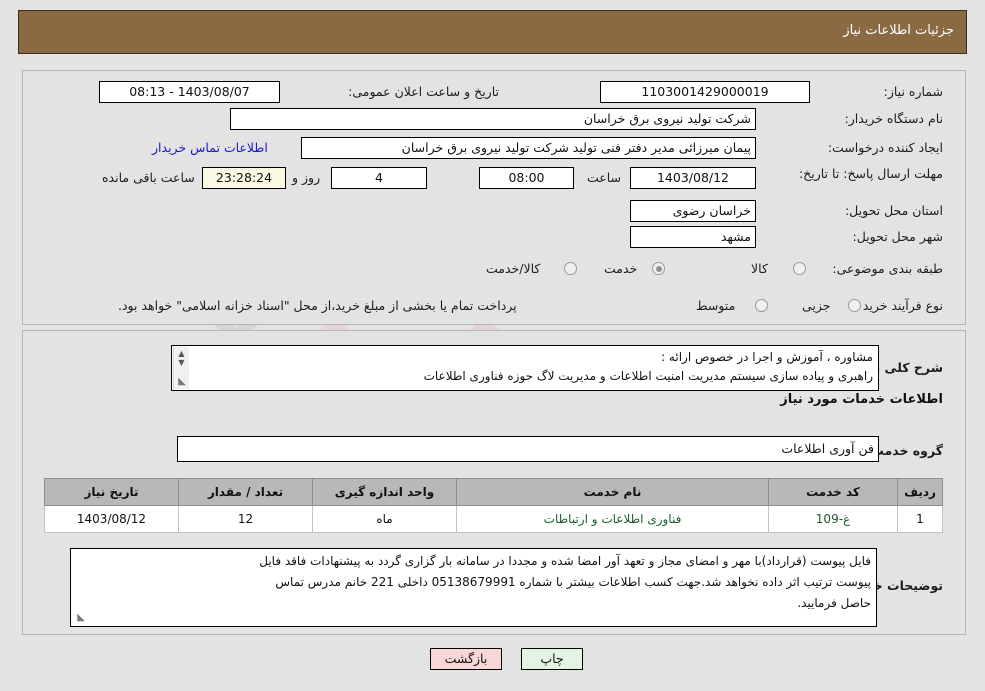  What do you see at coordinates (693, 237) in the screenshot?
I see `delivery-city-value: مشهد` at bounding box center [693, 237].